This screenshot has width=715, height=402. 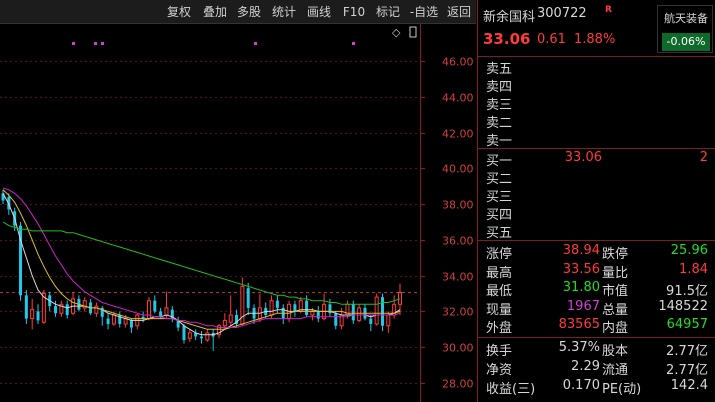 What do you see at coordinates (499, 197) in the screenshot?
I see `bid-level-label: 买三` at bounding box center [499, 197].